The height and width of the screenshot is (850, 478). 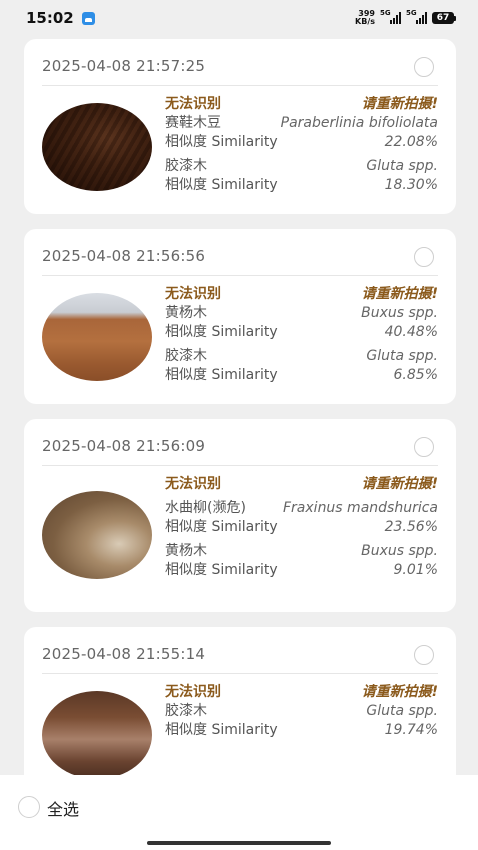 I want to click on status-bar: 15:02 399 KB/s 5G 5G 67, so click(x=239, y=18).